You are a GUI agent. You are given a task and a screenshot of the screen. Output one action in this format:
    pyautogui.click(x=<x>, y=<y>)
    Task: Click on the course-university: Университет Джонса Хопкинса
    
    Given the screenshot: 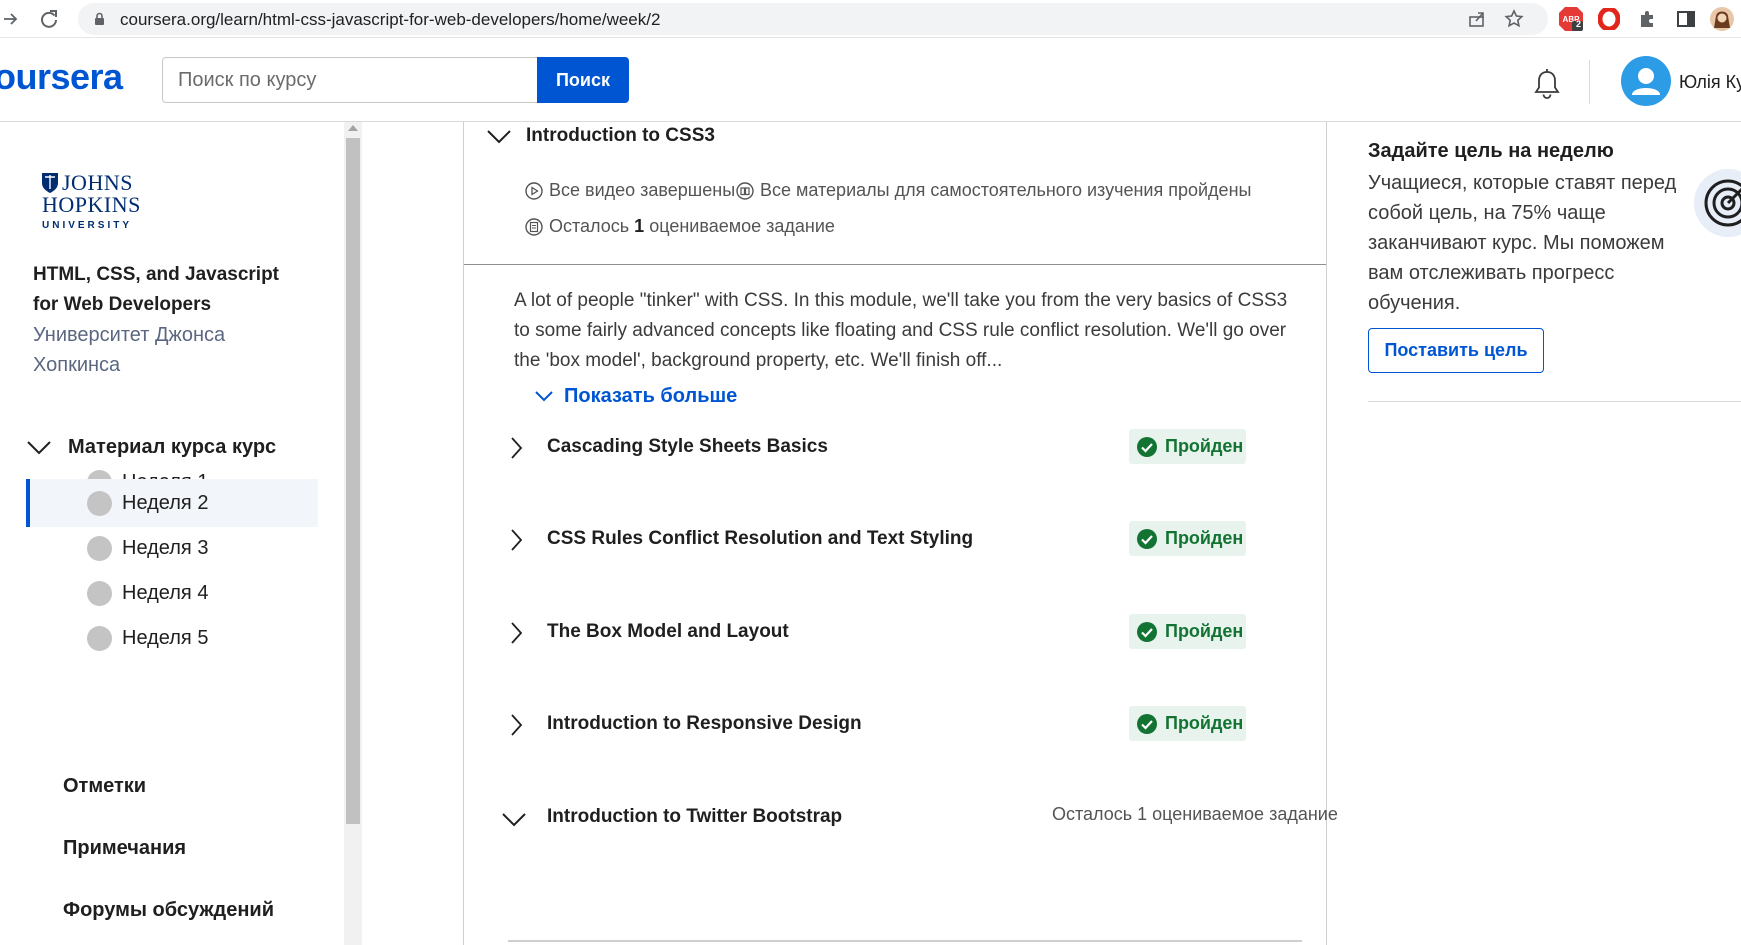 What is the action you would take?
    pyautogui.click(x=129, y=350)
    